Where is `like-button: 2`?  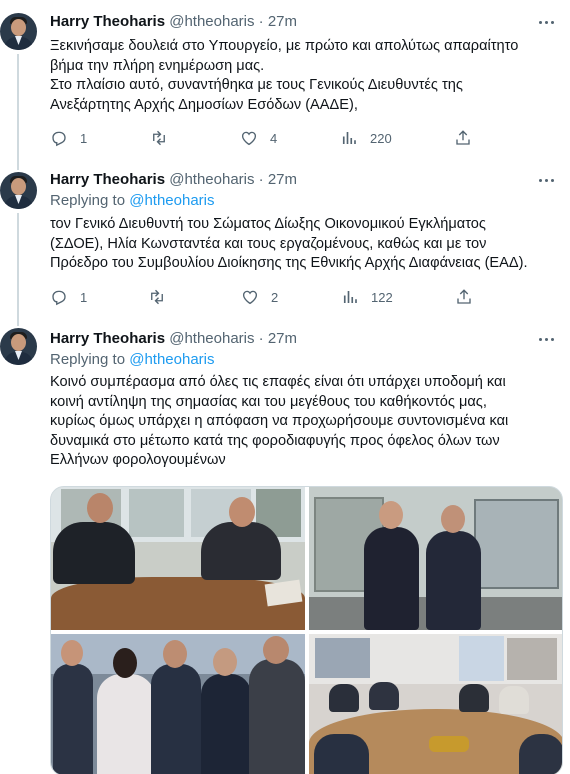 like-button: 2 is located at coordinates (259, 297).